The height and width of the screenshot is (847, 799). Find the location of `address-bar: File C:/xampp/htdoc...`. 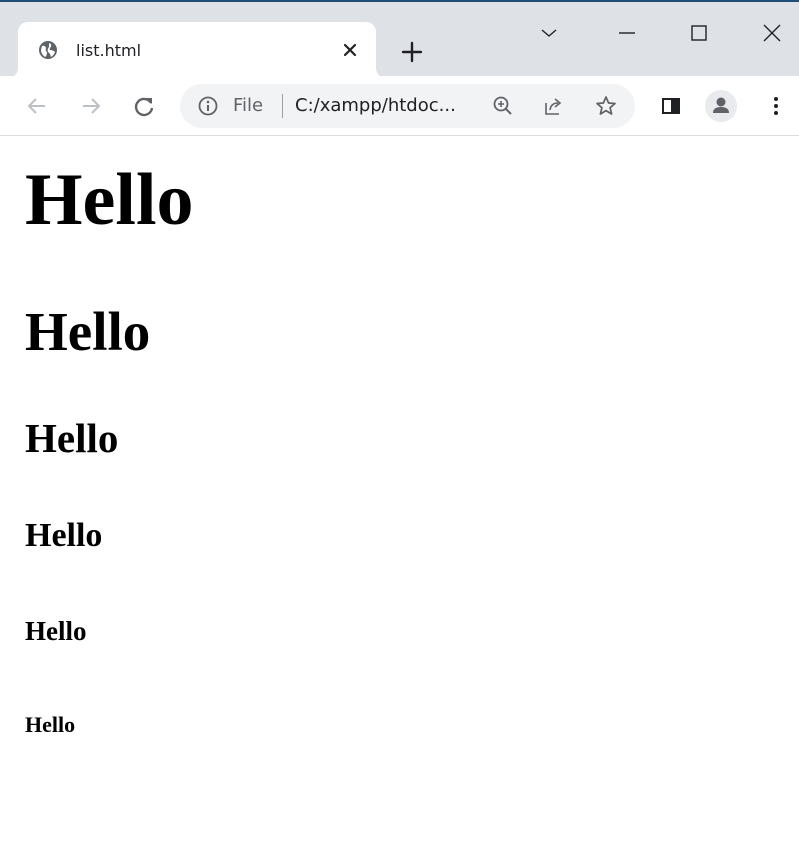

address-bar: File C:/xampp/htdoc... is located at coordinates (407, 106).